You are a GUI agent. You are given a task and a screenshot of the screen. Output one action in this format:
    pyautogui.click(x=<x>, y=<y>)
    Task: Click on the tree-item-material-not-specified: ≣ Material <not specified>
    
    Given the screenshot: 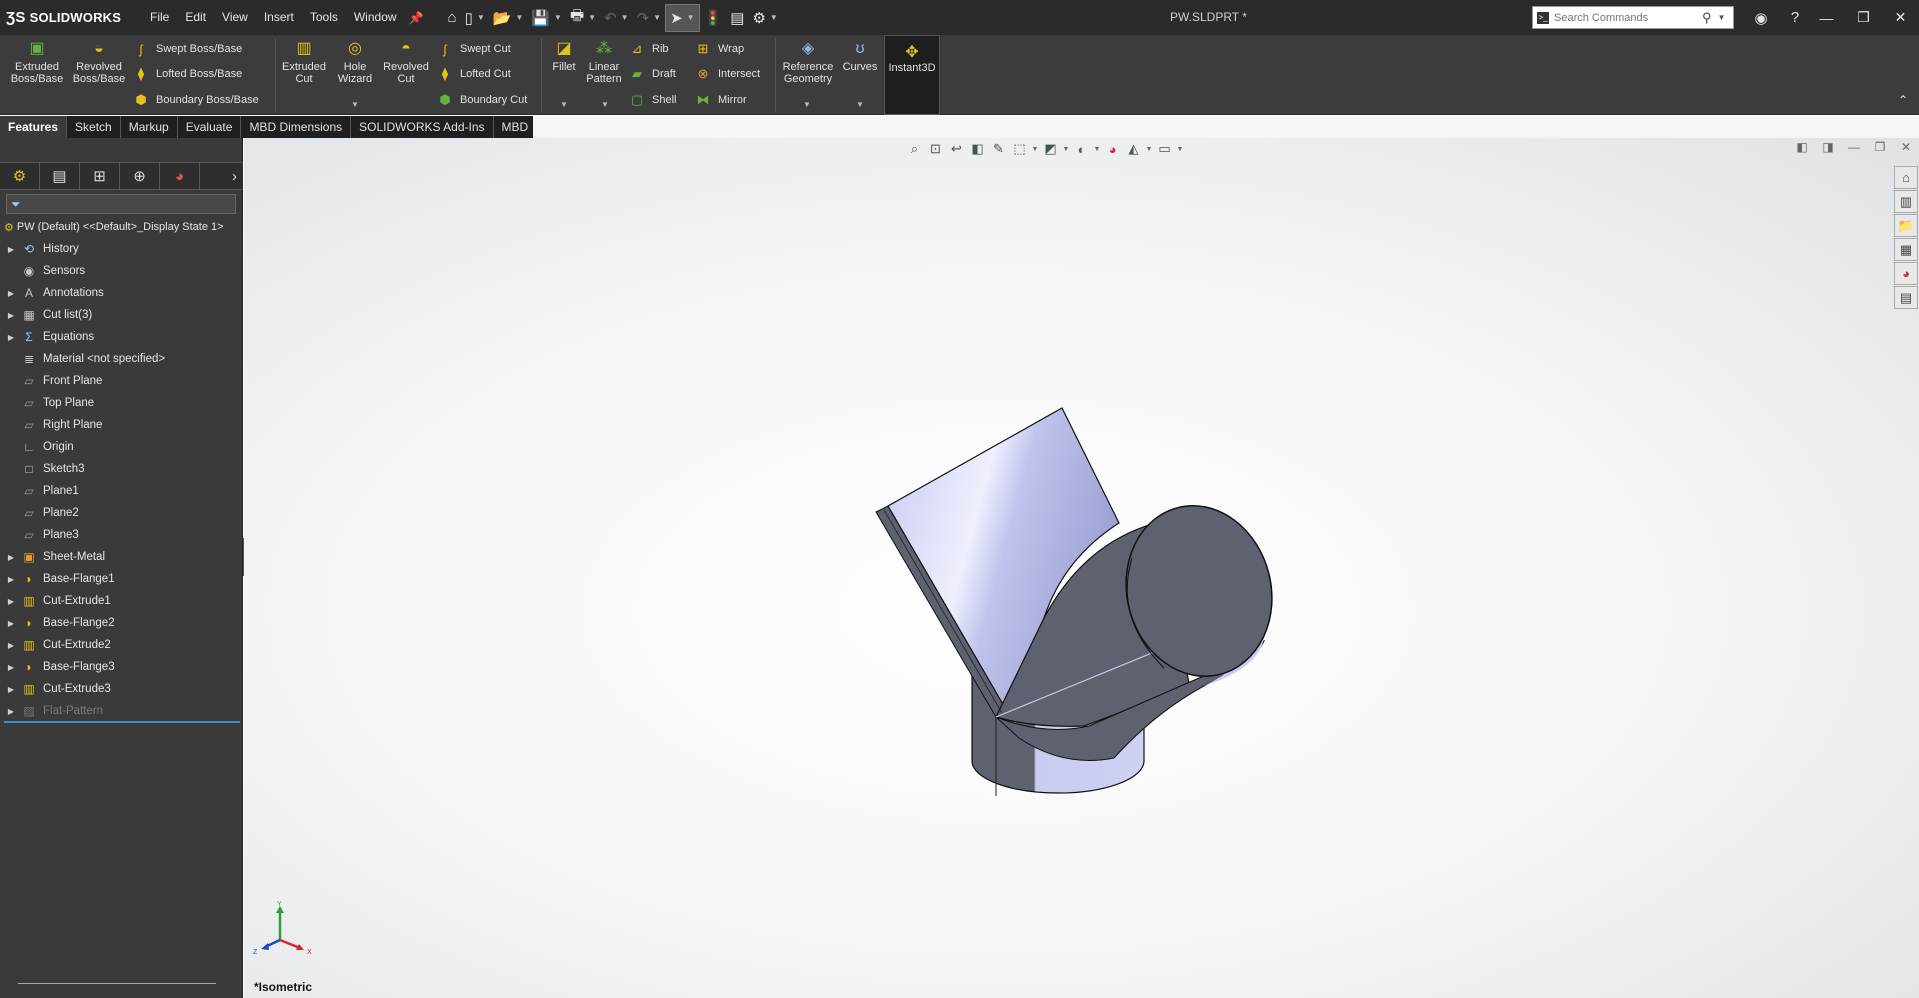 What is the action you would take?
    pyautogui.click(x=121, y=359)
    